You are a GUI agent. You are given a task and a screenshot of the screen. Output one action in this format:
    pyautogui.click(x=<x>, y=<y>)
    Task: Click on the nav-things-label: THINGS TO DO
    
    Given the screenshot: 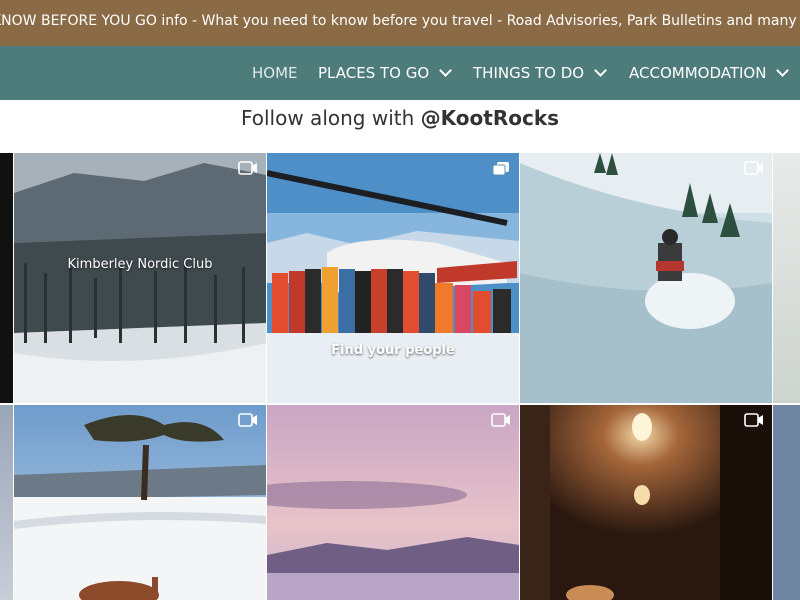 What is the action you would take?
    pyautogui.click(x=529, y=73)
    